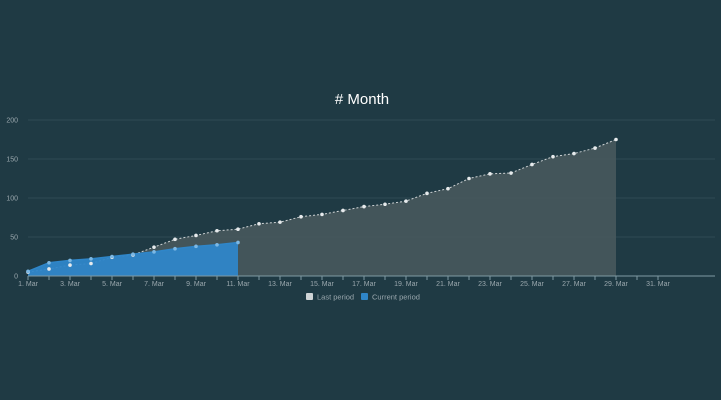 This screenshot has height=400, width=721. What do you see at coordinates (616, 284) in the screenshot?
I see `x-tick-label: 29. Mar` at bounding box center [616, 284].